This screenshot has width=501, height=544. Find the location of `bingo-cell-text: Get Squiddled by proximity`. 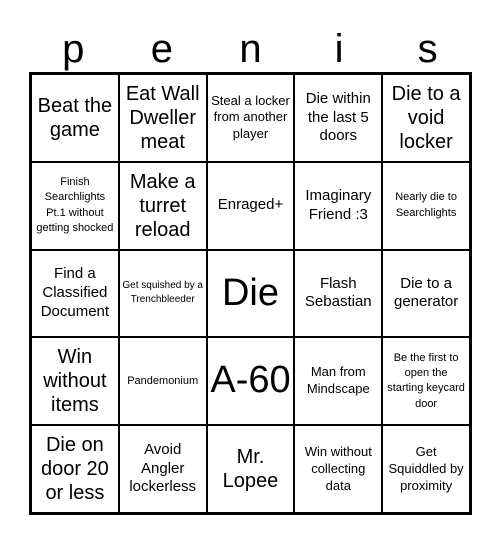

bingo-cell-text: Get Squiddled by proximity is located at coordinates (426, 468).